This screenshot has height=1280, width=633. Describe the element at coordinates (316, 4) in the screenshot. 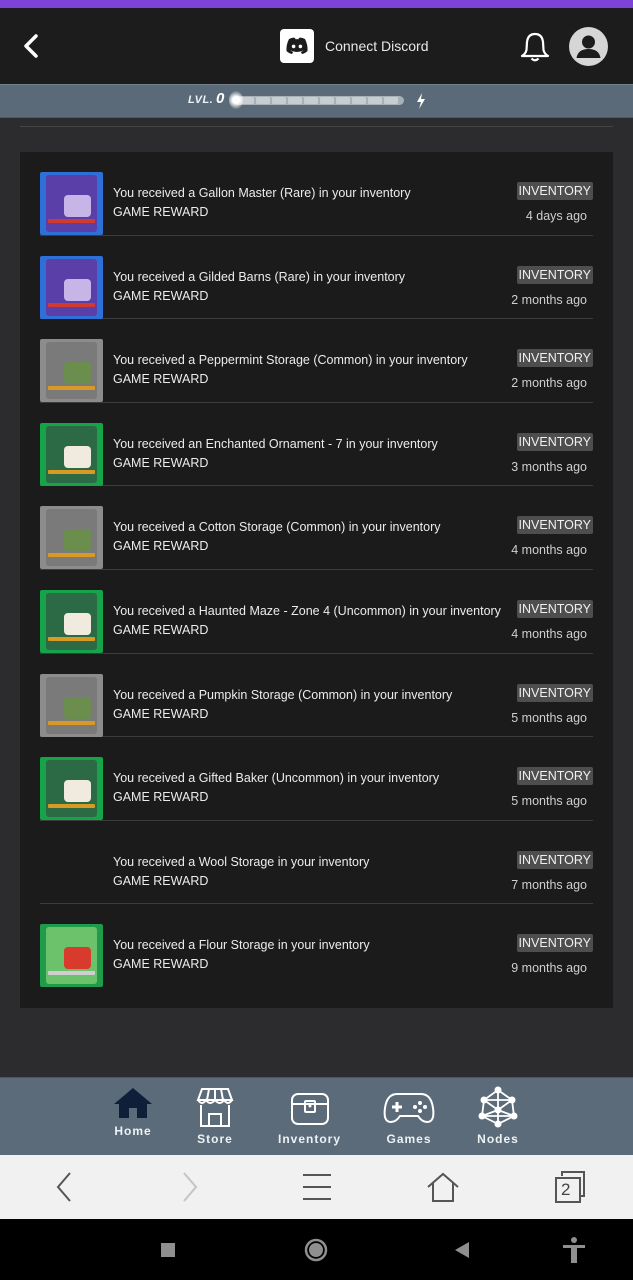

I see `status-accent-bar` at that location.